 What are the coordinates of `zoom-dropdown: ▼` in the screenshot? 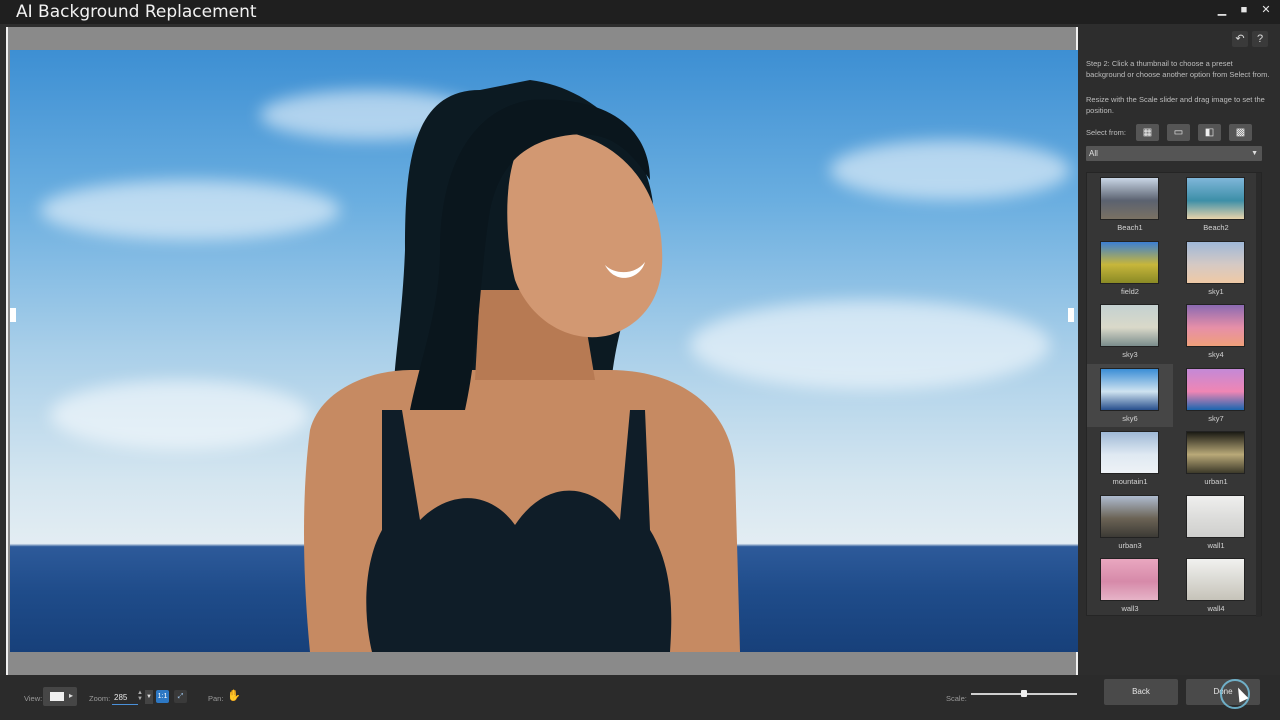 It's located at (149, 697).